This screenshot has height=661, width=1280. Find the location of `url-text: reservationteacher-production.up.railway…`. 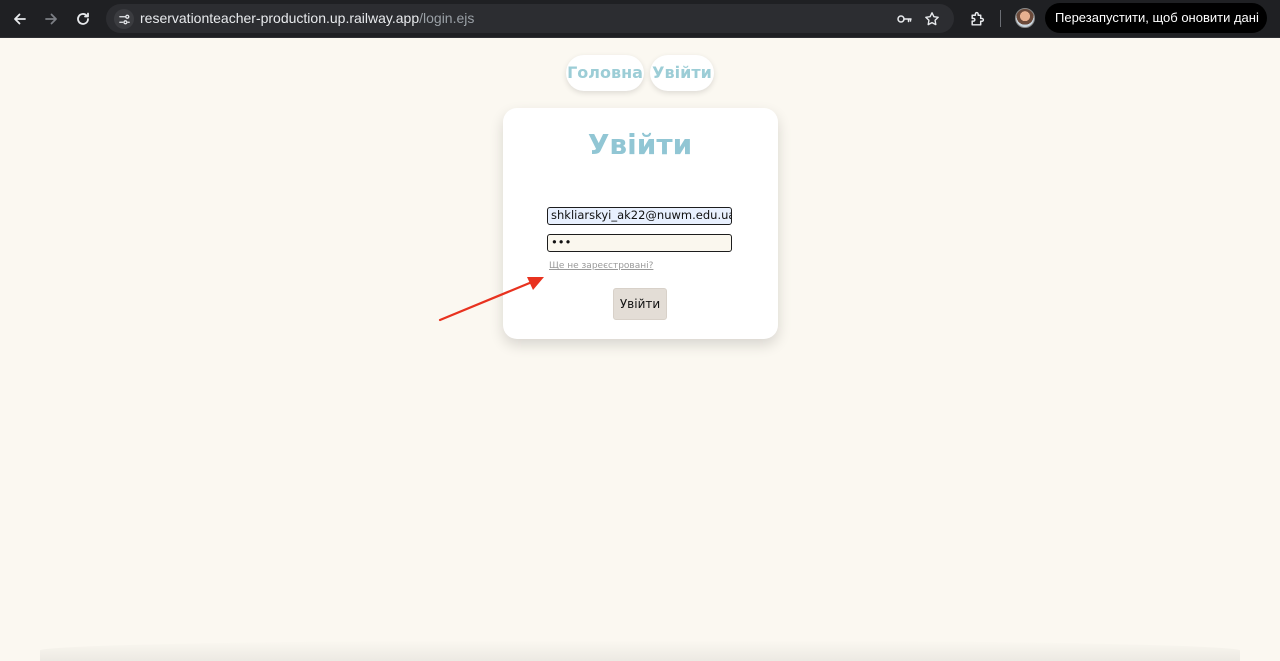

url-text: reservationteacher-production.up.railway… is located at coordinates (307, 18).